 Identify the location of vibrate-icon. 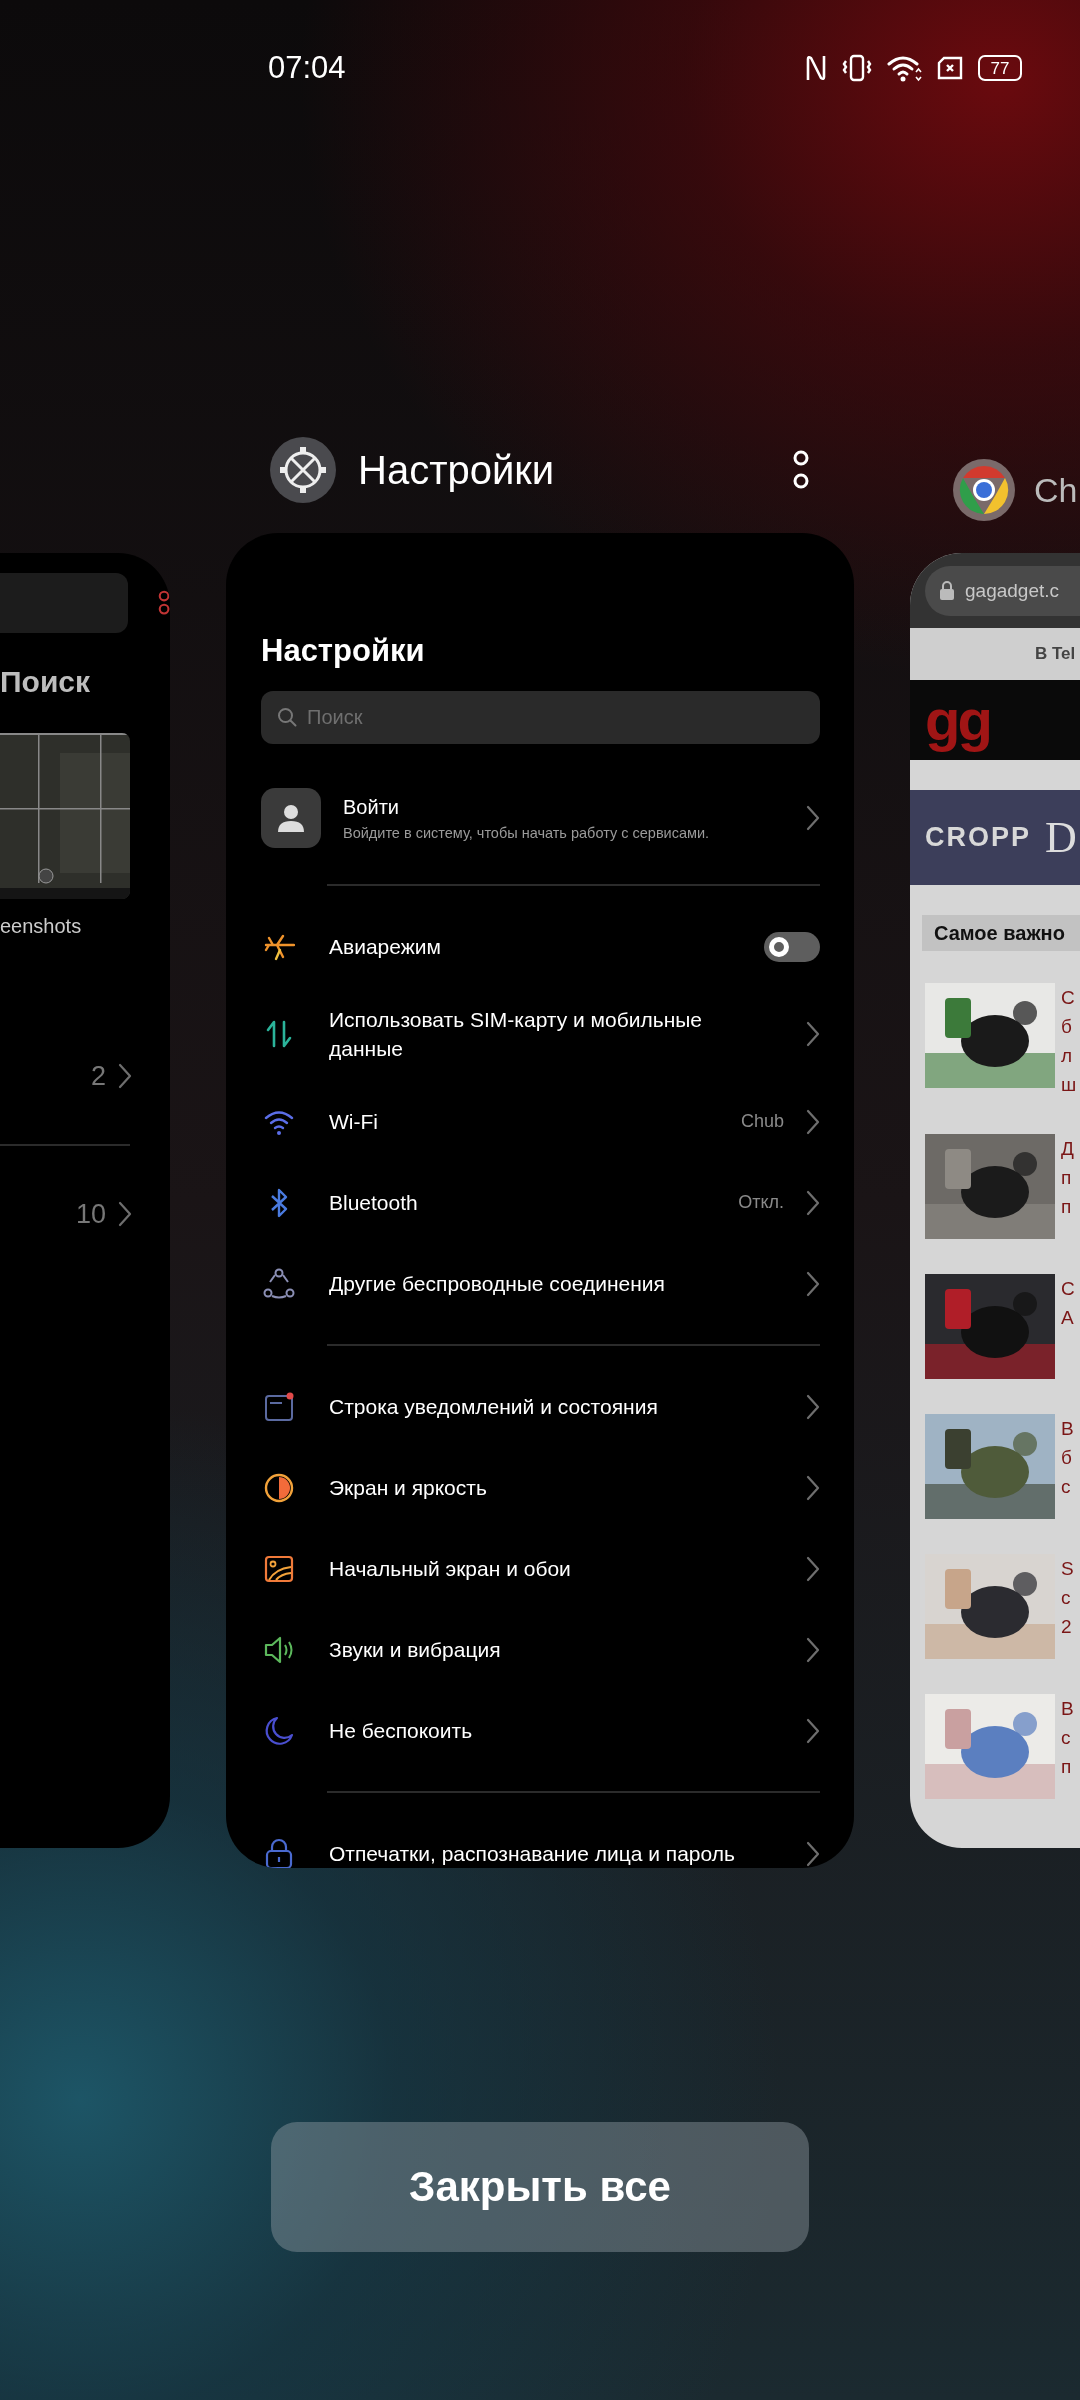
(857, 68).